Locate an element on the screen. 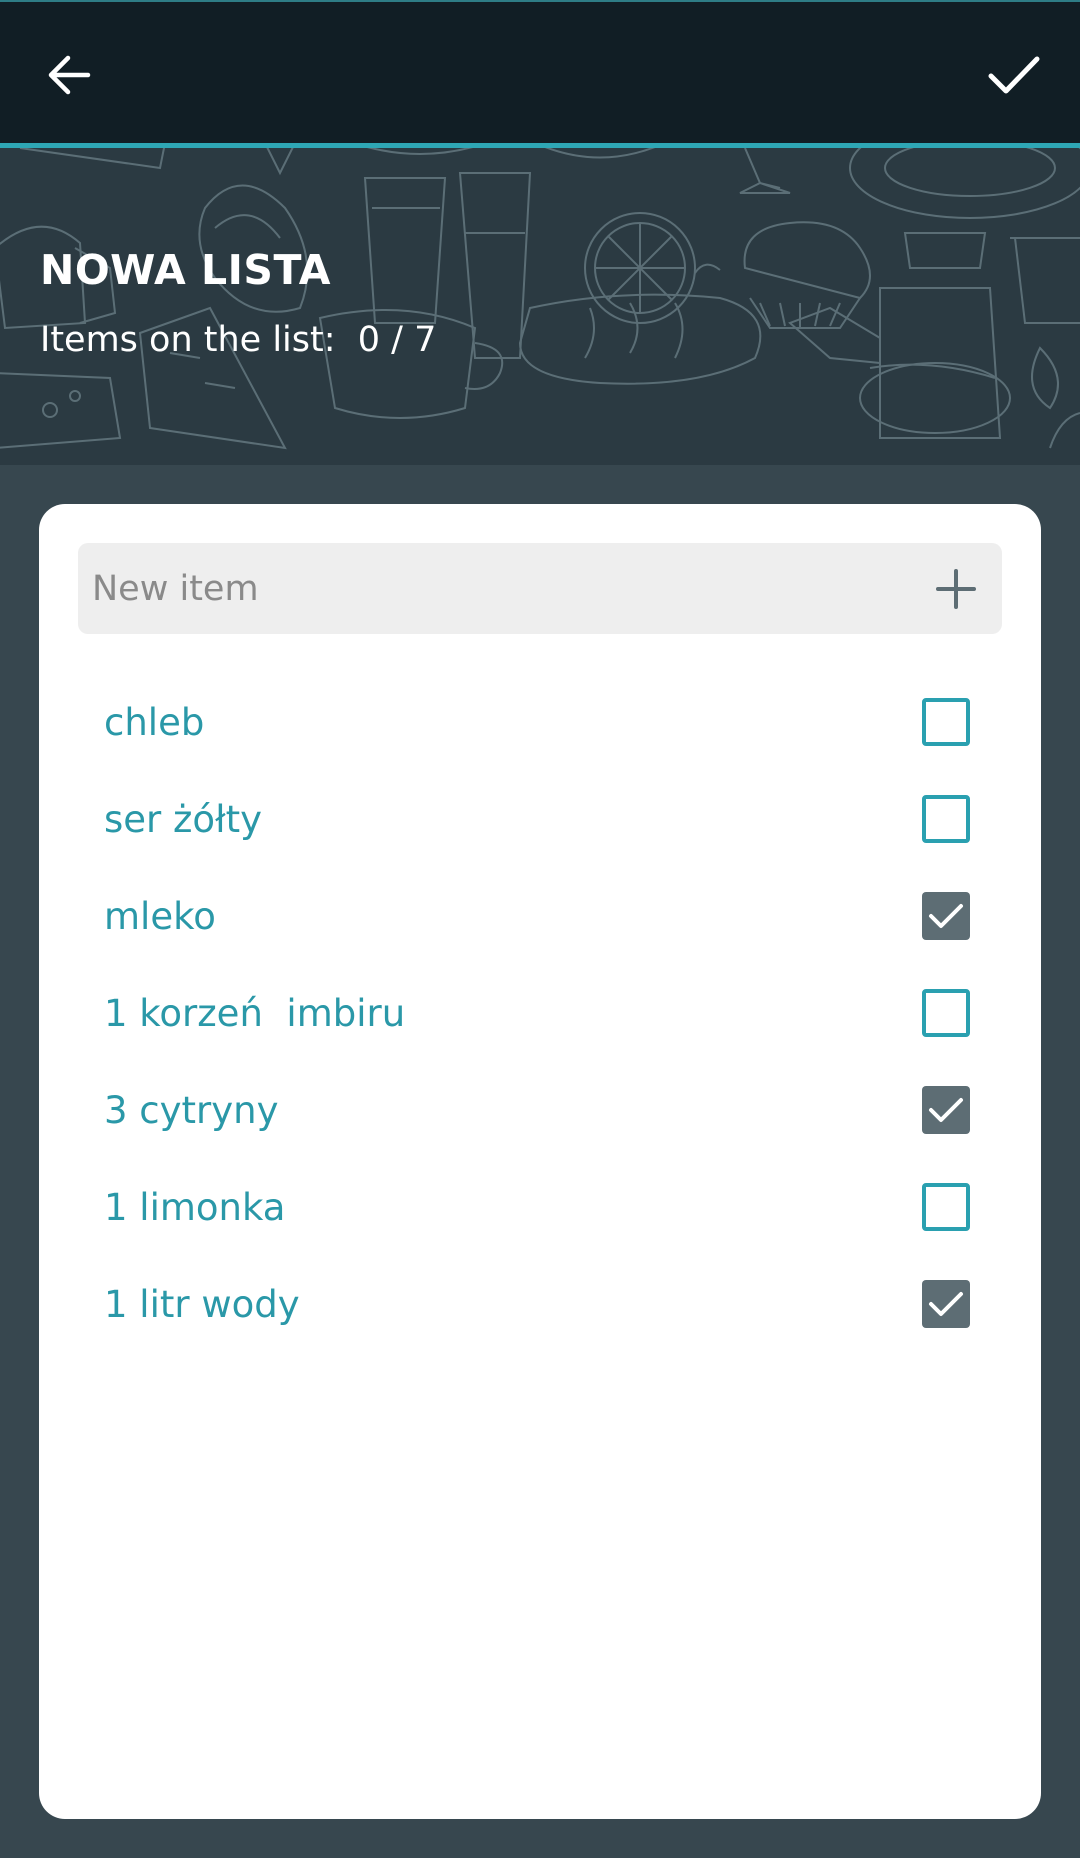 The height and width of the screenshot is (1858, 1080). item-label: ser żółty is located at coordinates (183, 819).